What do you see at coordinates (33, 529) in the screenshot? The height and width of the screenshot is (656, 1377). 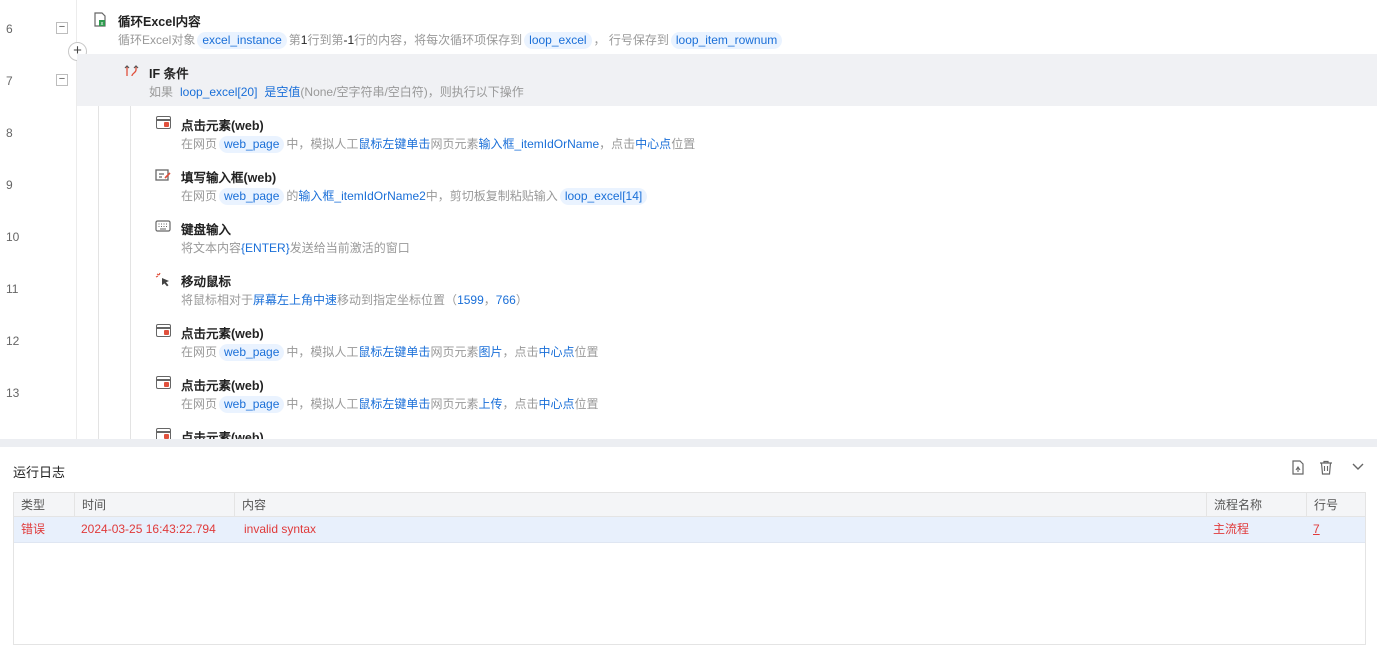 I see `log-type: 错误` at bounding box center [33, 529].